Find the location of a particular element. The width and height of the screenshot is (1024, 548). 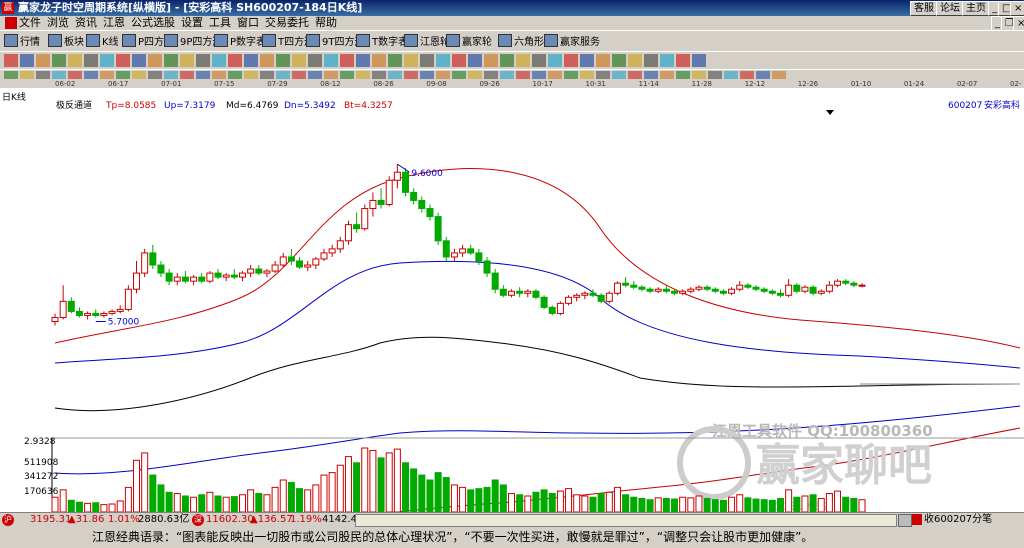

menu-item-9: 帮助 is located at coordinates (326, 22).